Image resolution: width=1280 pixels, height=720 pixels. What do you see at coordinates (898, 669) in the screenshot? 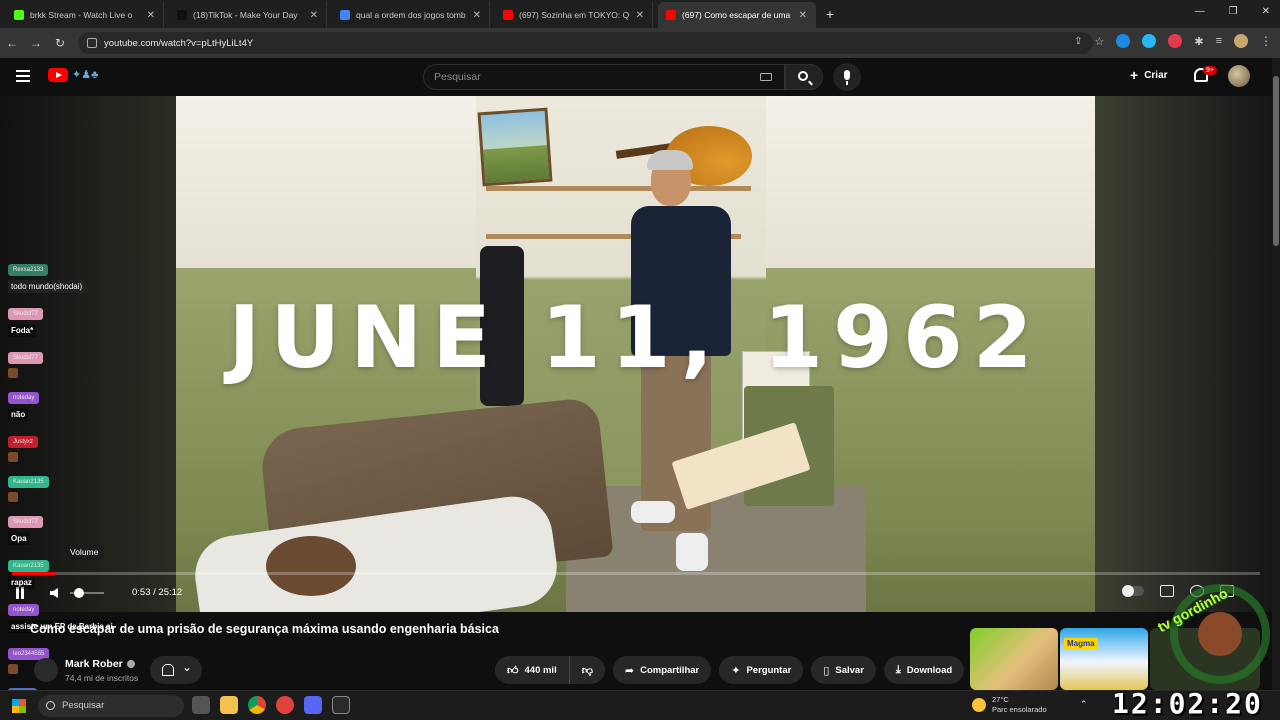
I see `download-icon: ⤓` at bounding box center [898, 669].